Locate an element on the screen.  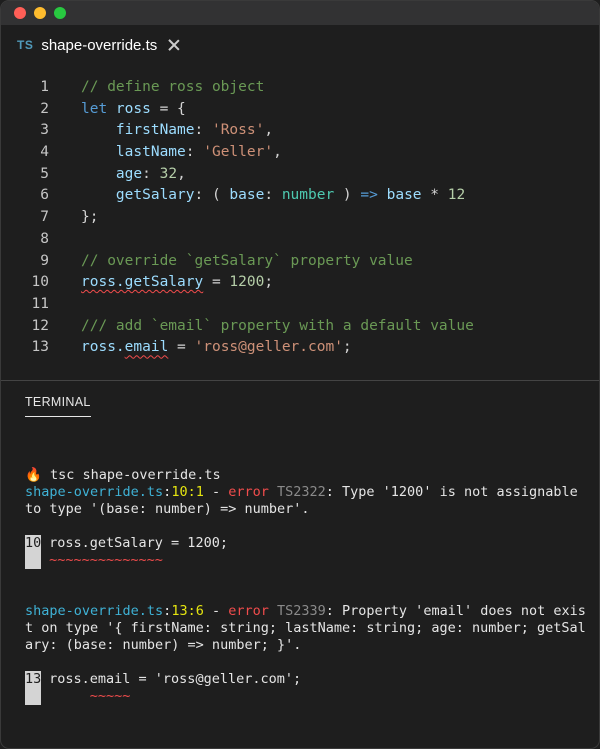
code-content: let ross = { is located at coordinates (133, 110).